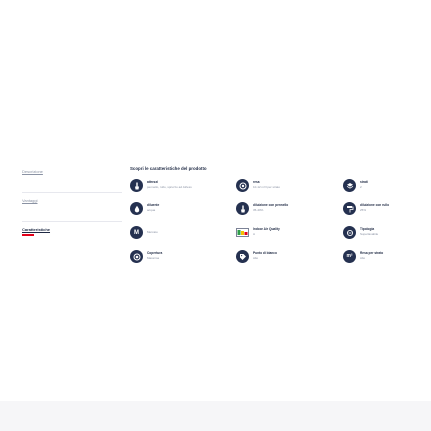 The height and width of the screenshot is (431, 431). Describe the element at coordinates (271, 205) in the screenshot. I see `feature-label: diluizione con pennello` at that location.